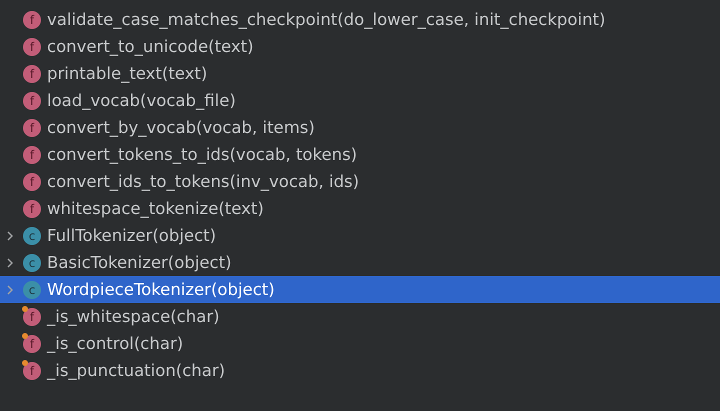  I want to click on item-label: _is_whitespace(char), so click(133, 316).